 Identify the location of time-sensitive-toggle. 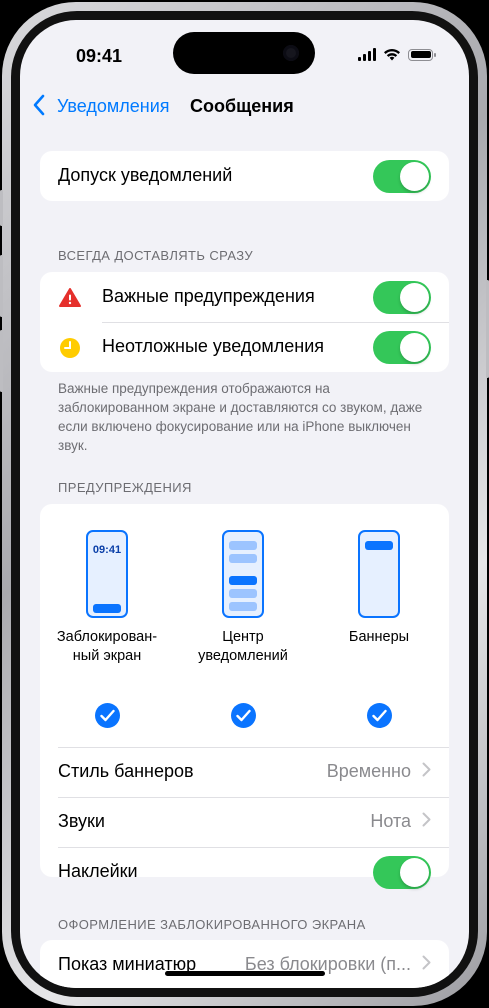
(402, 347).